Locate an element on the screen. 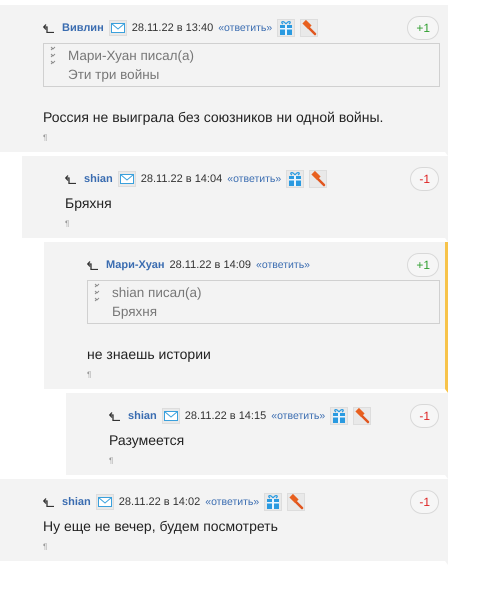  comment-date: 28.11.22 в 14:09 is located at coordinates (210, 265).